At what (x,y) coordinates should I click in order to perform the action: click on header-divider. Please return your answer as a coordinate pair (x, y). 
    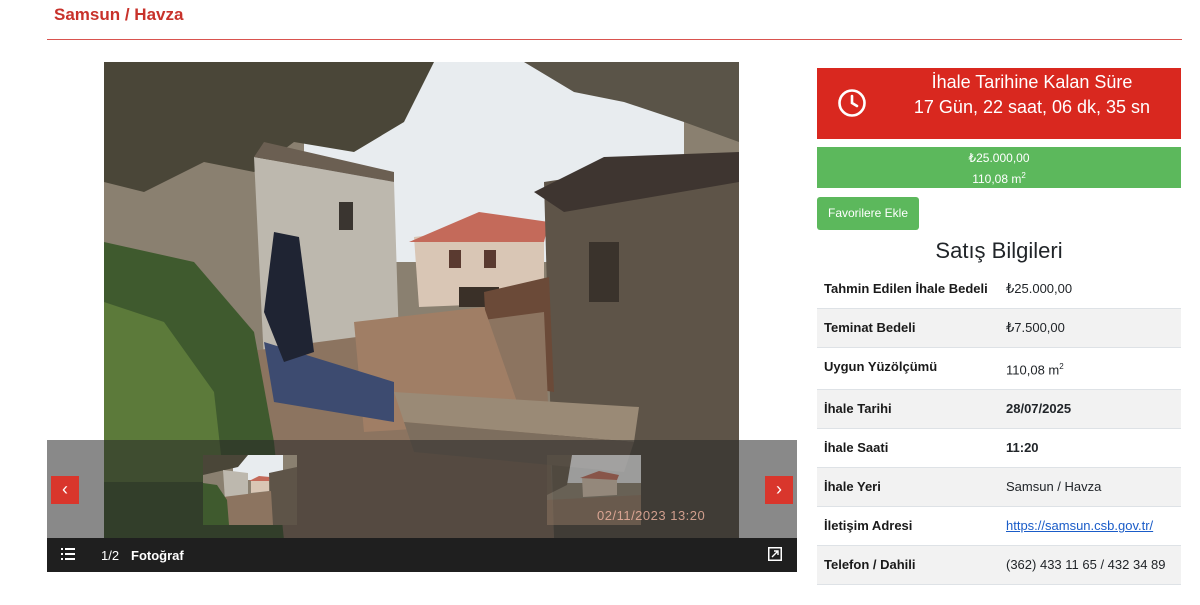
    Looking at the image, I should click on (614, 39).